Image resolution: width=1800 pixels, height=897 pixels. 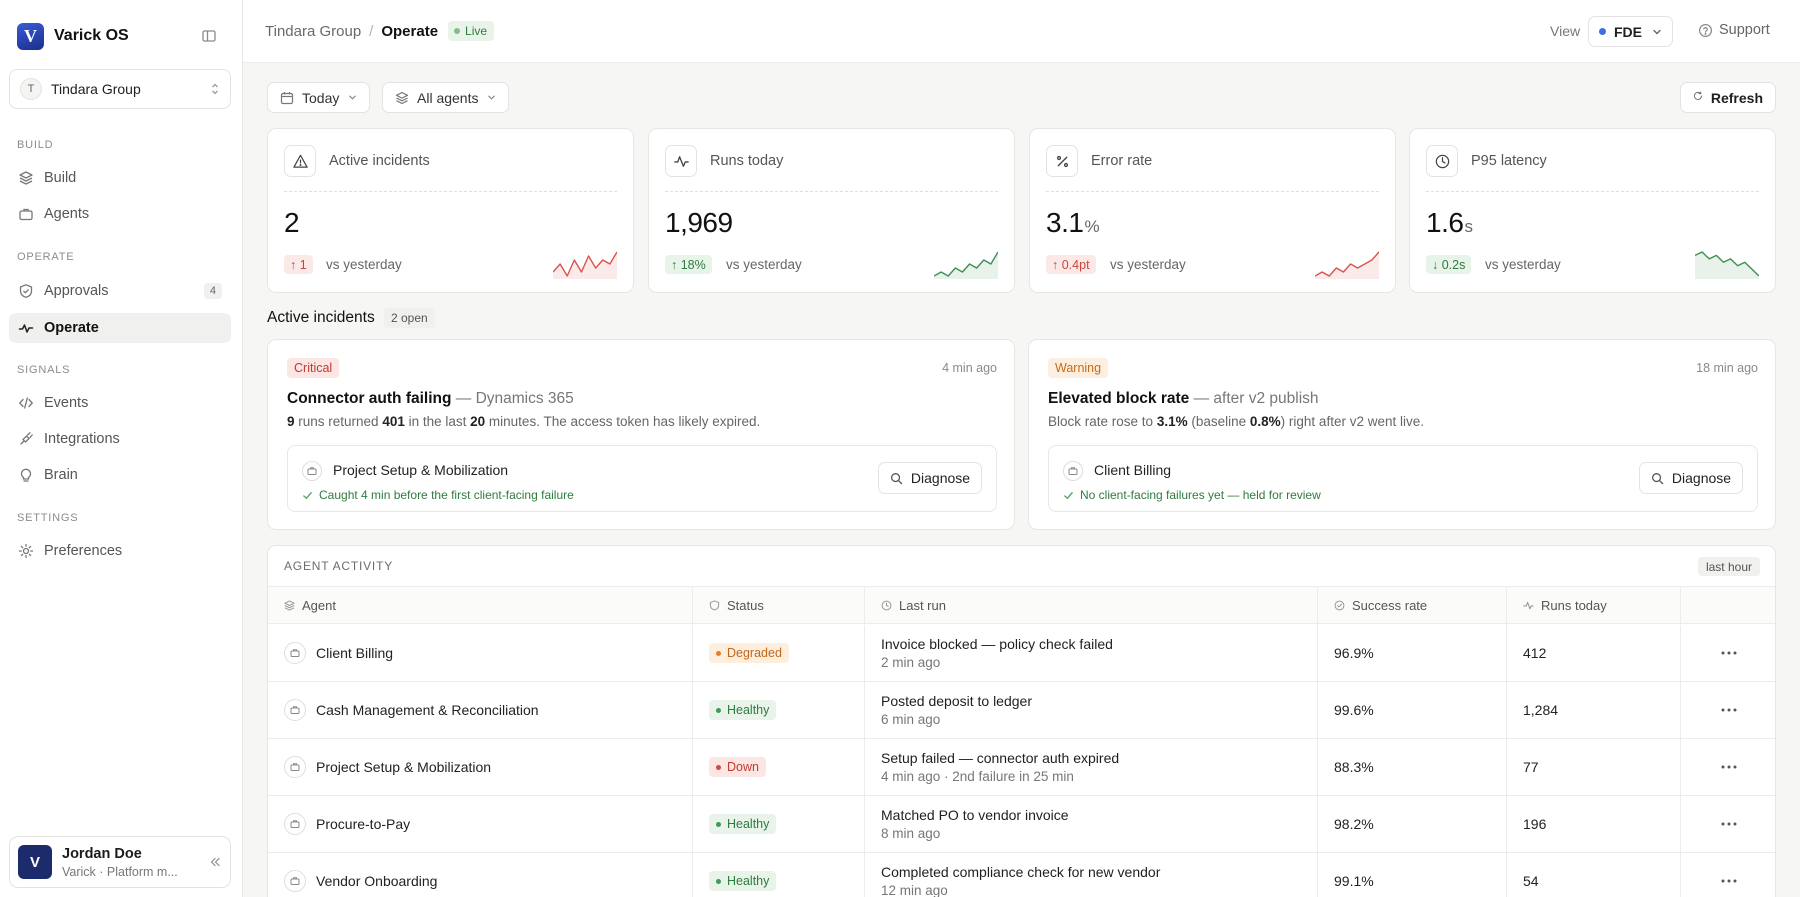 I want to click on nav-section-signals: SIGNALS, so click(x=44, y=370).